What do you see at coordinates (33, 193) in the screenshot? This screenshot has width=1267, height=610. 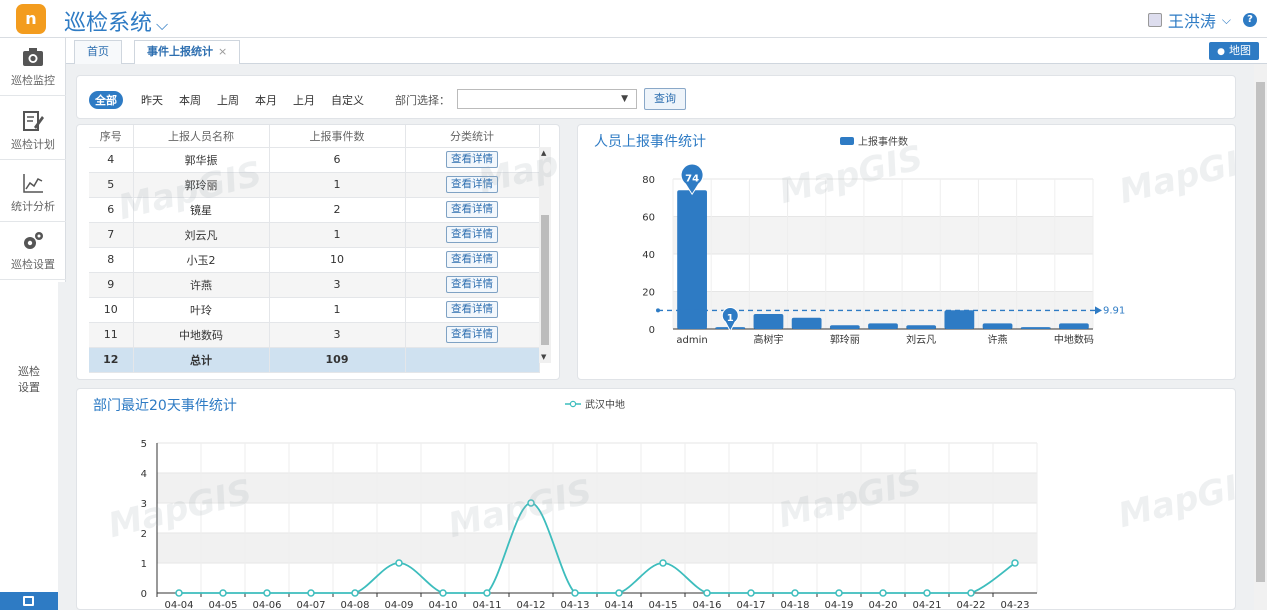 I see `sidebar-item-stats: 统计分析` at bounding box center [33, 193].